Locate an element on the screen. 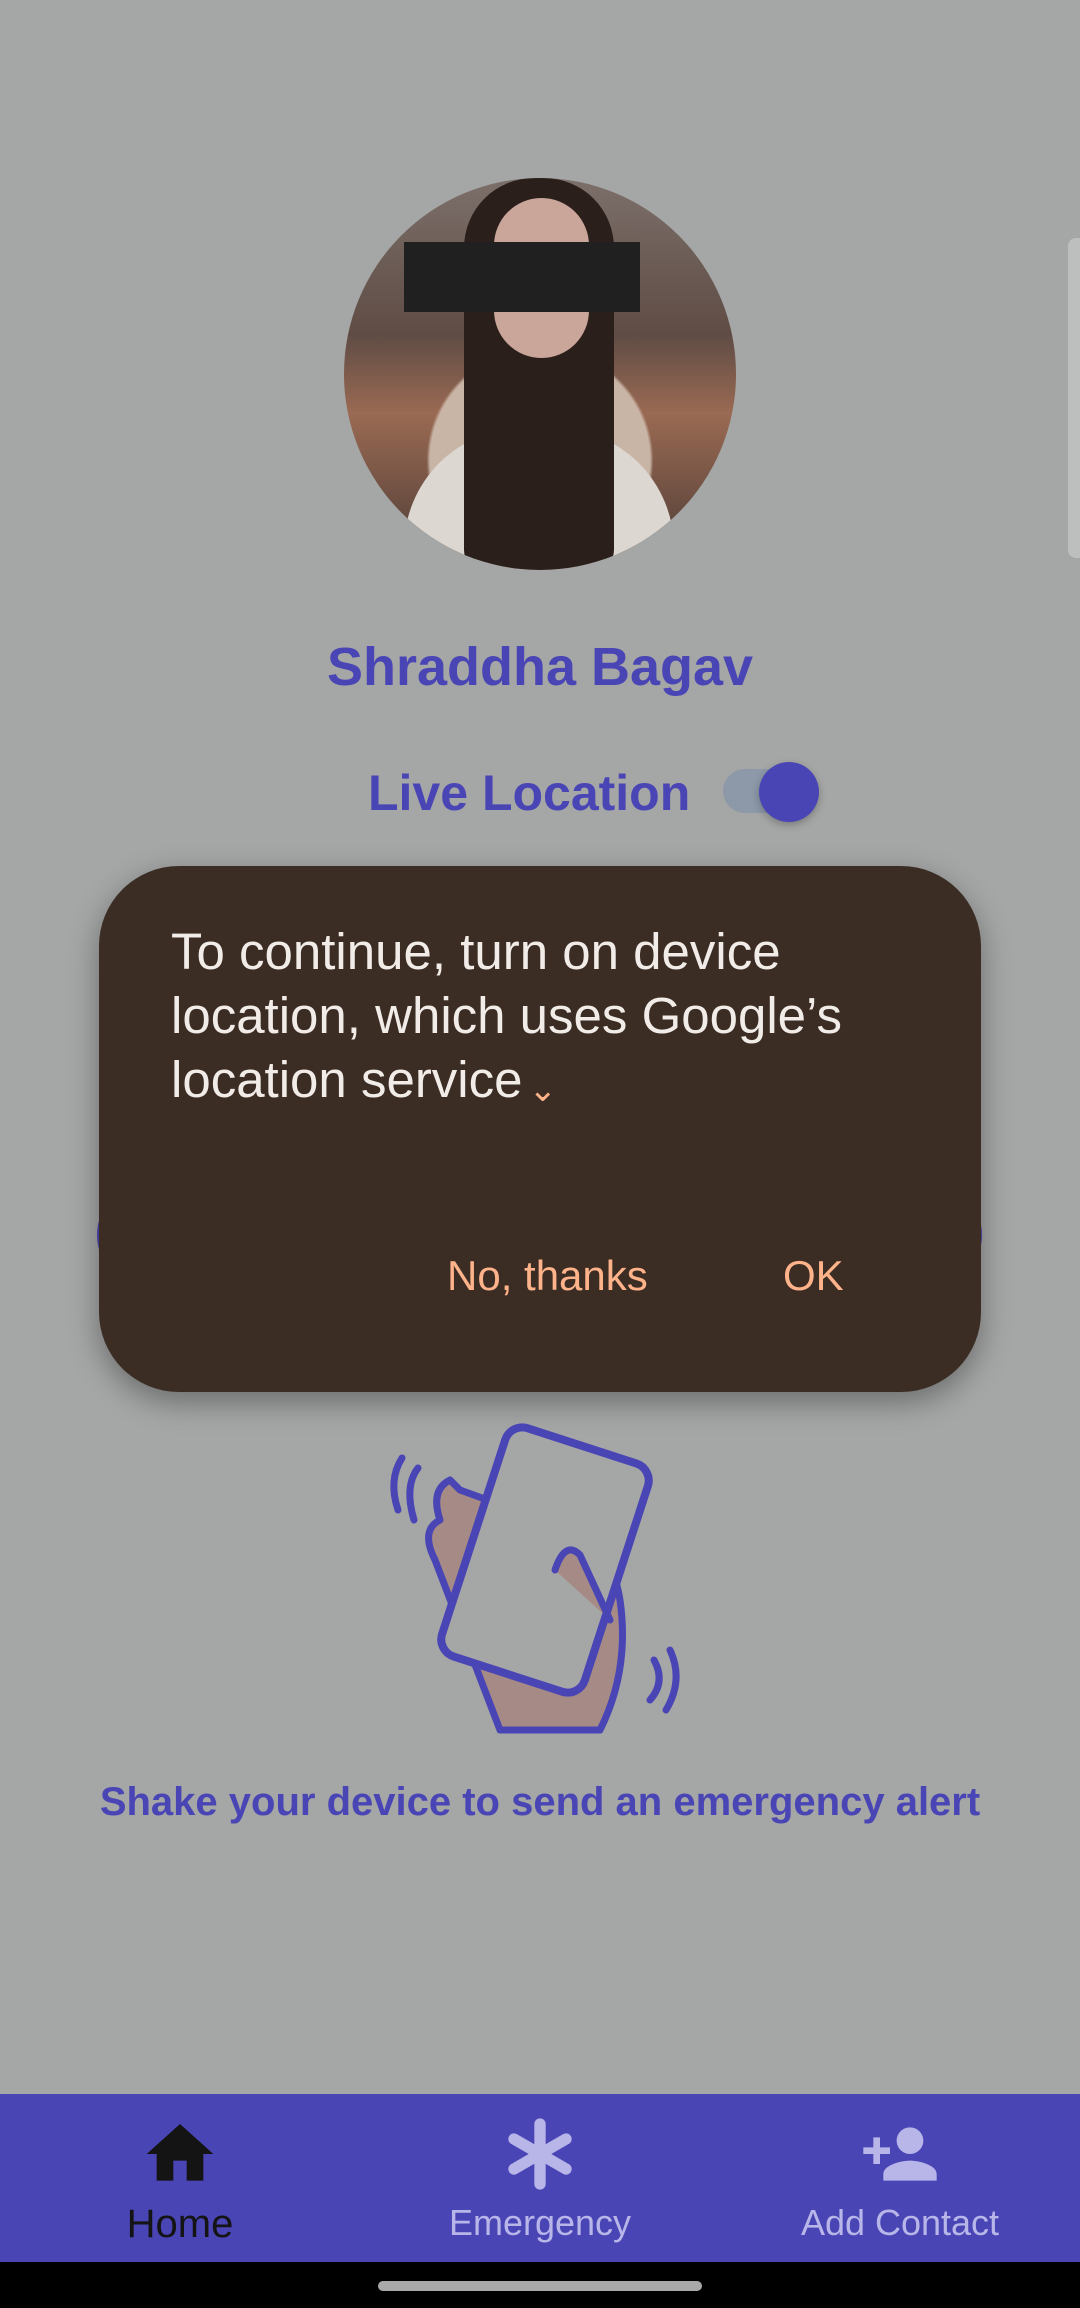 This screenshot has width=1080, height=2308. live-location-label: Live Location is located at coordinates (529, 793).